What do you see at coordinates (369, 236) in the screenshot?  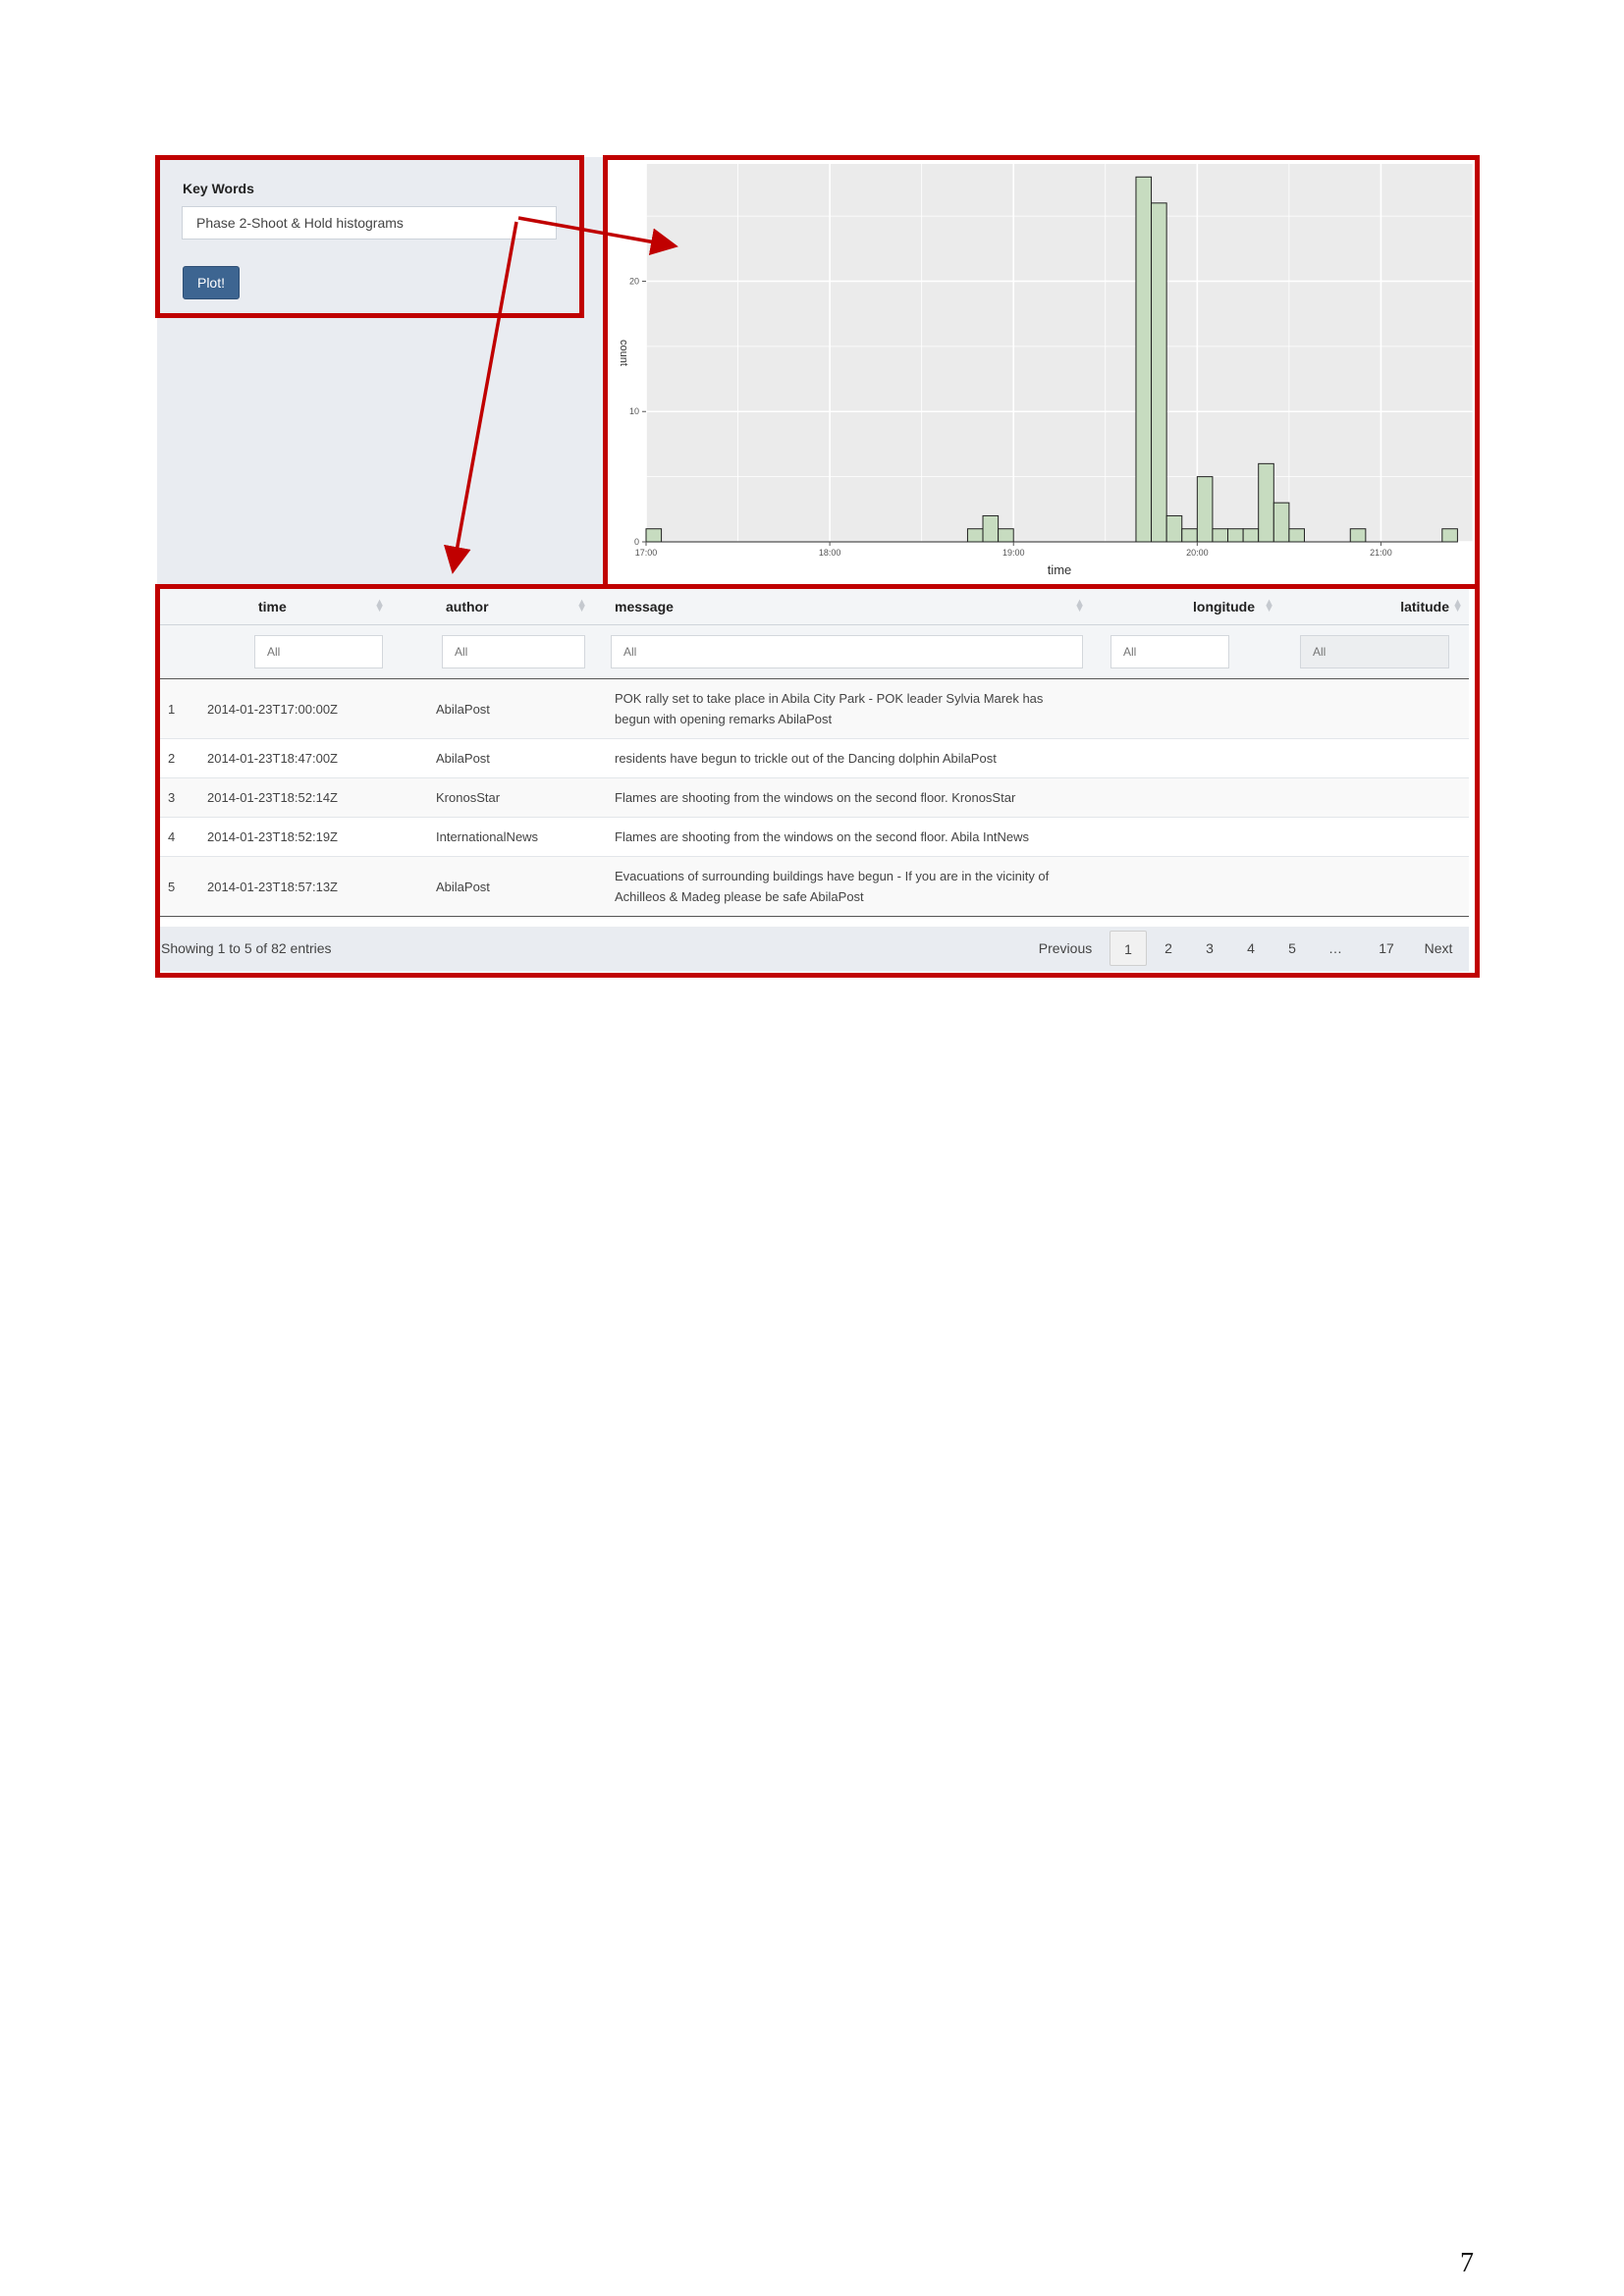 I see `highlight-box-input` at bounding box center [369, 236].